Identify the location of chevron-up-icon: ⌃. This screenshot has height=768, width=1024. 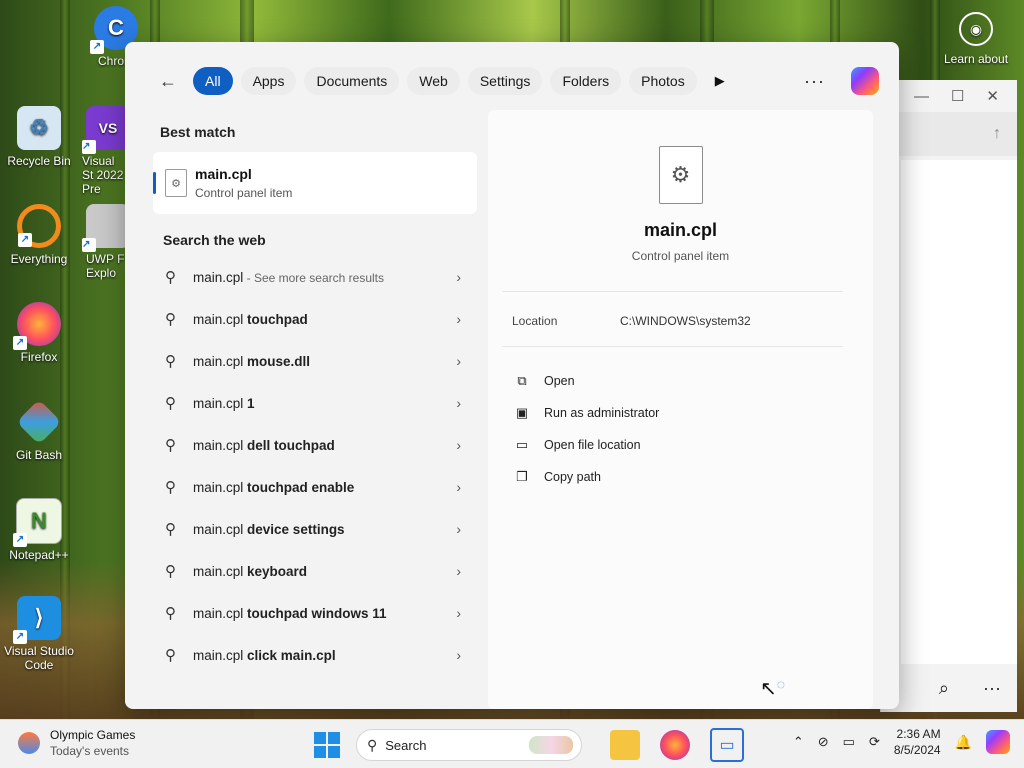
(798, 742).